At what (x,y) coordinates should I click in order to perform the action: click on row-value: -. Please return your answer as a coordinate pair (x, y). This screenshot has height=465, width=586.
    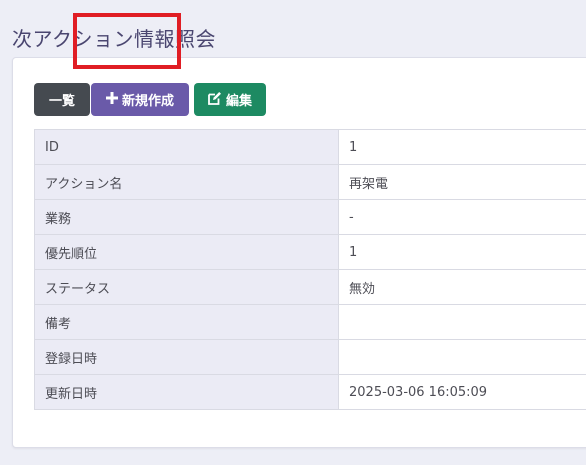
    Looking at the image, I should click on (462, 217).